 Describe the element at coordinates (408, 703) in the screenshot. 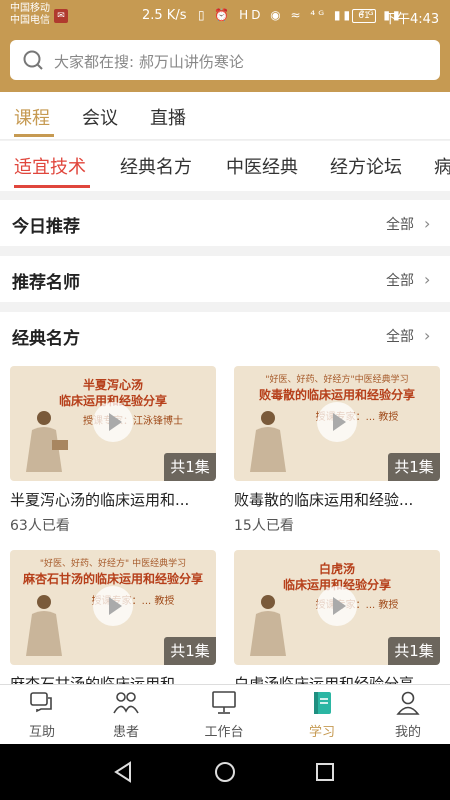

I see `user-icon` at that location.